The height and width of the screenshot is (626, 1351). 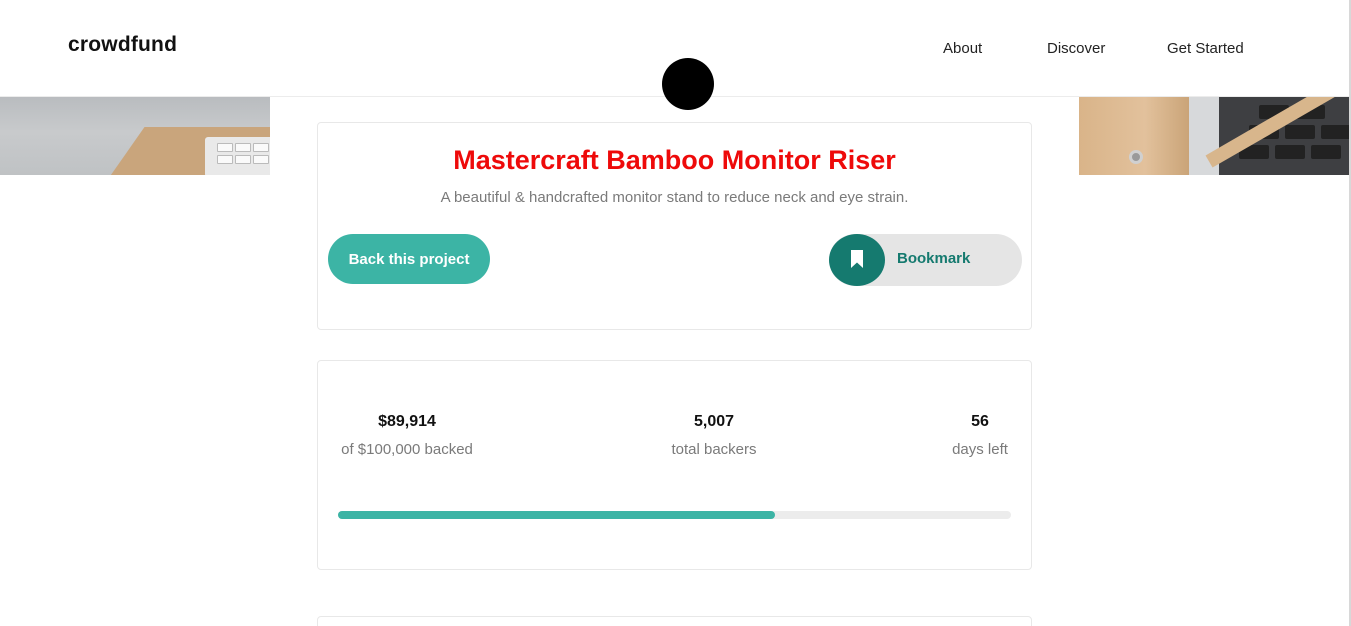 I want to click on backed-label: of $100,000 backed, so click(x=407, y=449).